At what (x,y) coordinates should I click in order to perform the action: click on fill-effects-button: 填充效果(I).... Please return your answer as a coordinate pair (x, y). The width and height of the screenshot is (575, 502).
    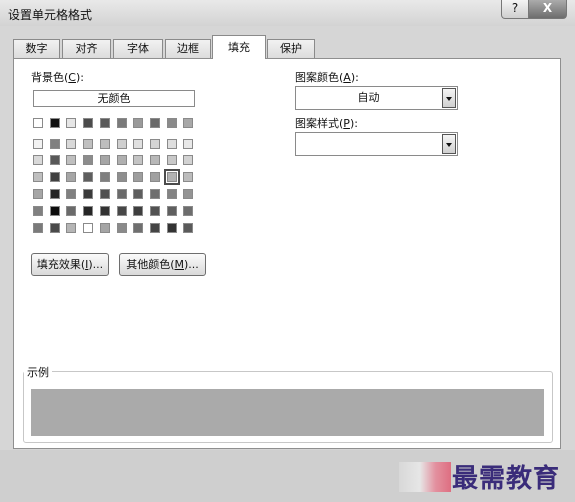
    Looking at the image, I should click on (70, 264).